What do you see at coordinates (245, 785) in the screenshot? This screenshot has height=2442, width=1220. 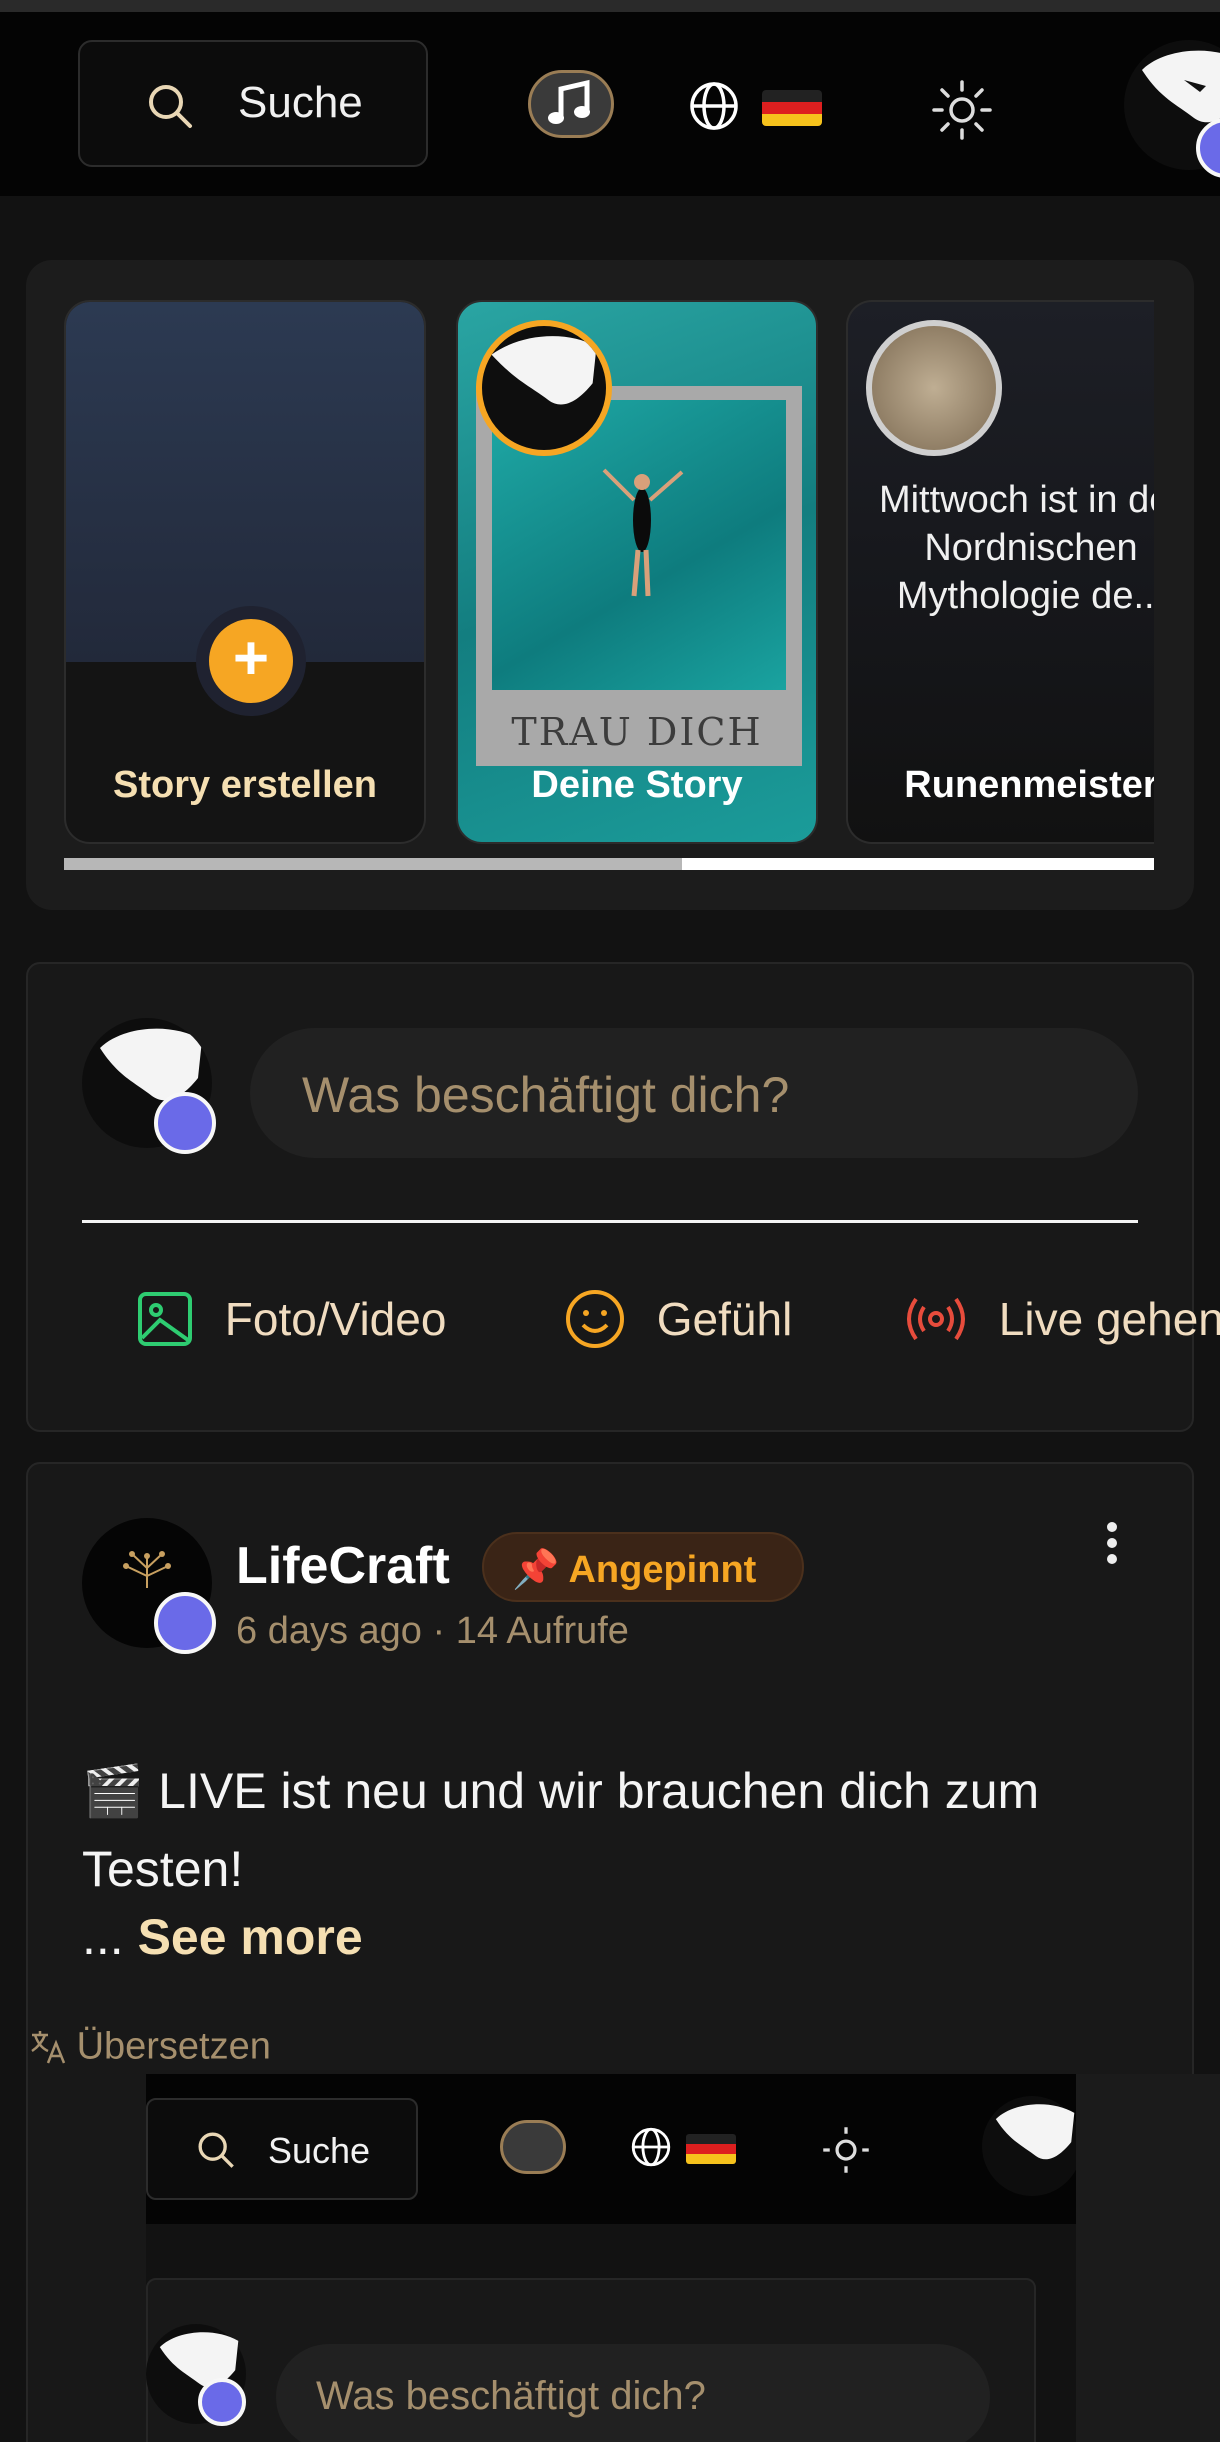 I see `story-label: Story erstellen` at bounding box center [245, 785].